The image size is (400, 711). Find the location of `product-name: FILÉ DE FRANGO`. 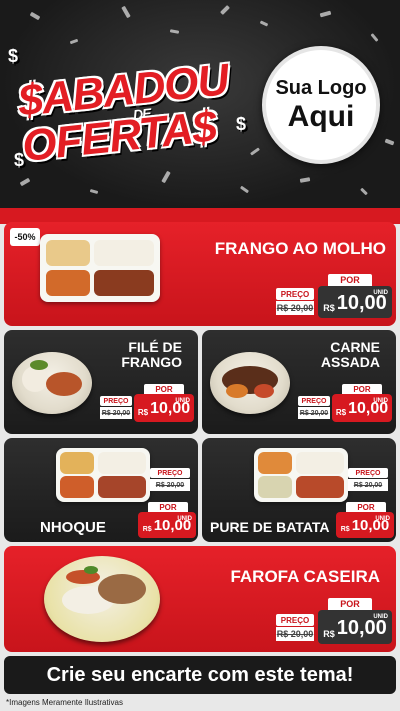

product-name: FILÉ DE FRANGO is located at coordinates (151, 355).